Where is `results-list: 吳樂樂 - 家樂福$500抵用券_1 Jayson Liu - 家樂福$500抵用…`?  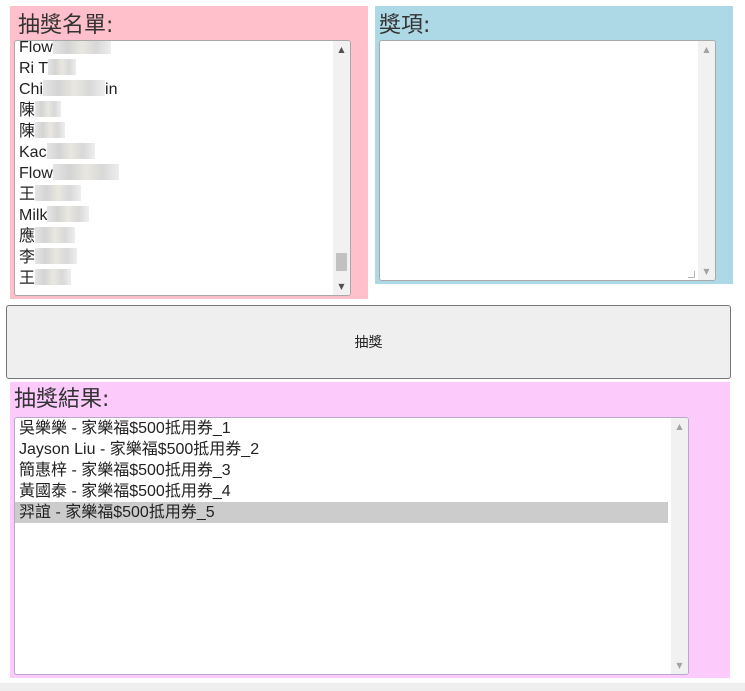 results-list: 吳樂樂 - 家樂福$500抵用券_1 Jayson Liu - 家樂福$500抵用… is located at coordinates (341, 470).